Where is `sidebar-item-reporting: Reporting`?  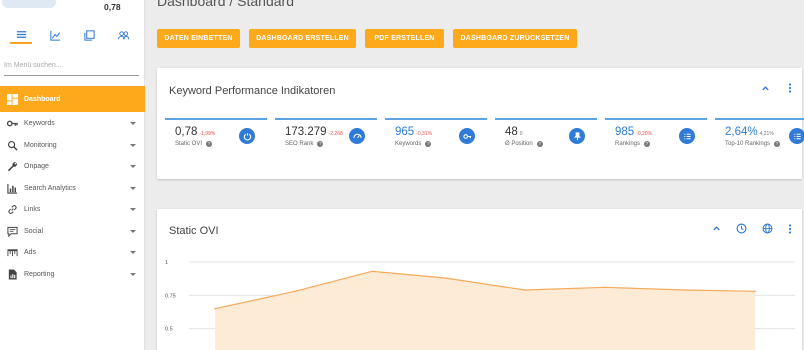 sidebar-item-reporting: Reporting is located at coordinates (72, 275).